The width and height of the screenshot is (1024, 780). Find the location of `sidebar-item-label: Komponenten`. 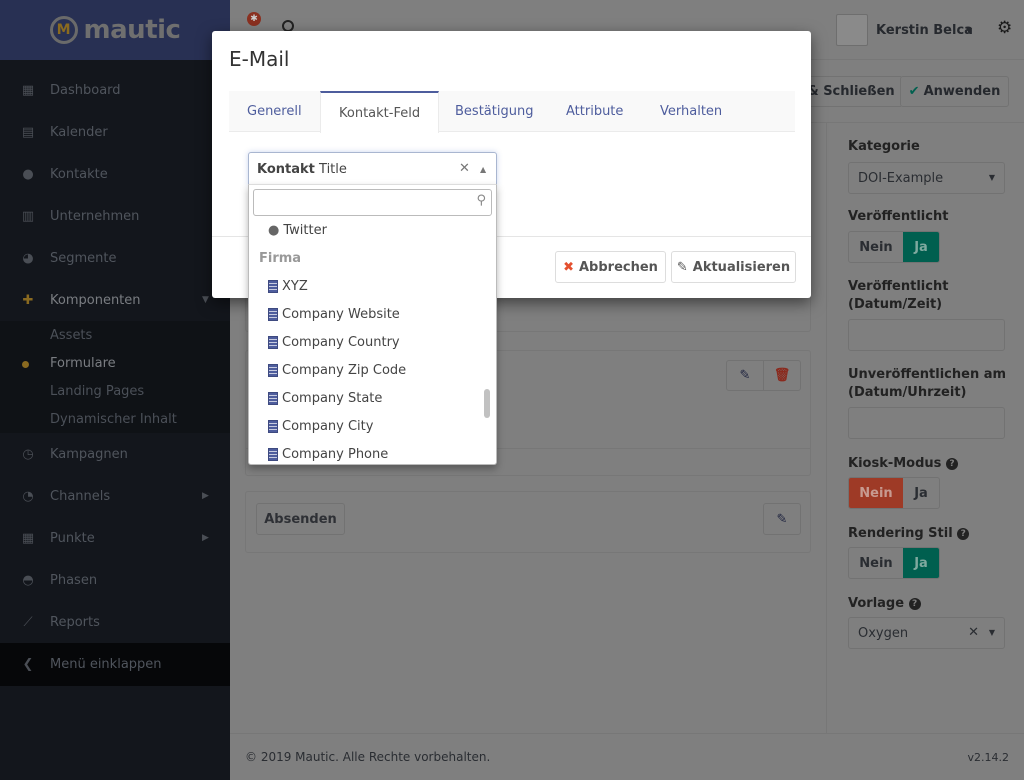

sidebar-item-label: Komponenten is located at coordinates (95, 300).